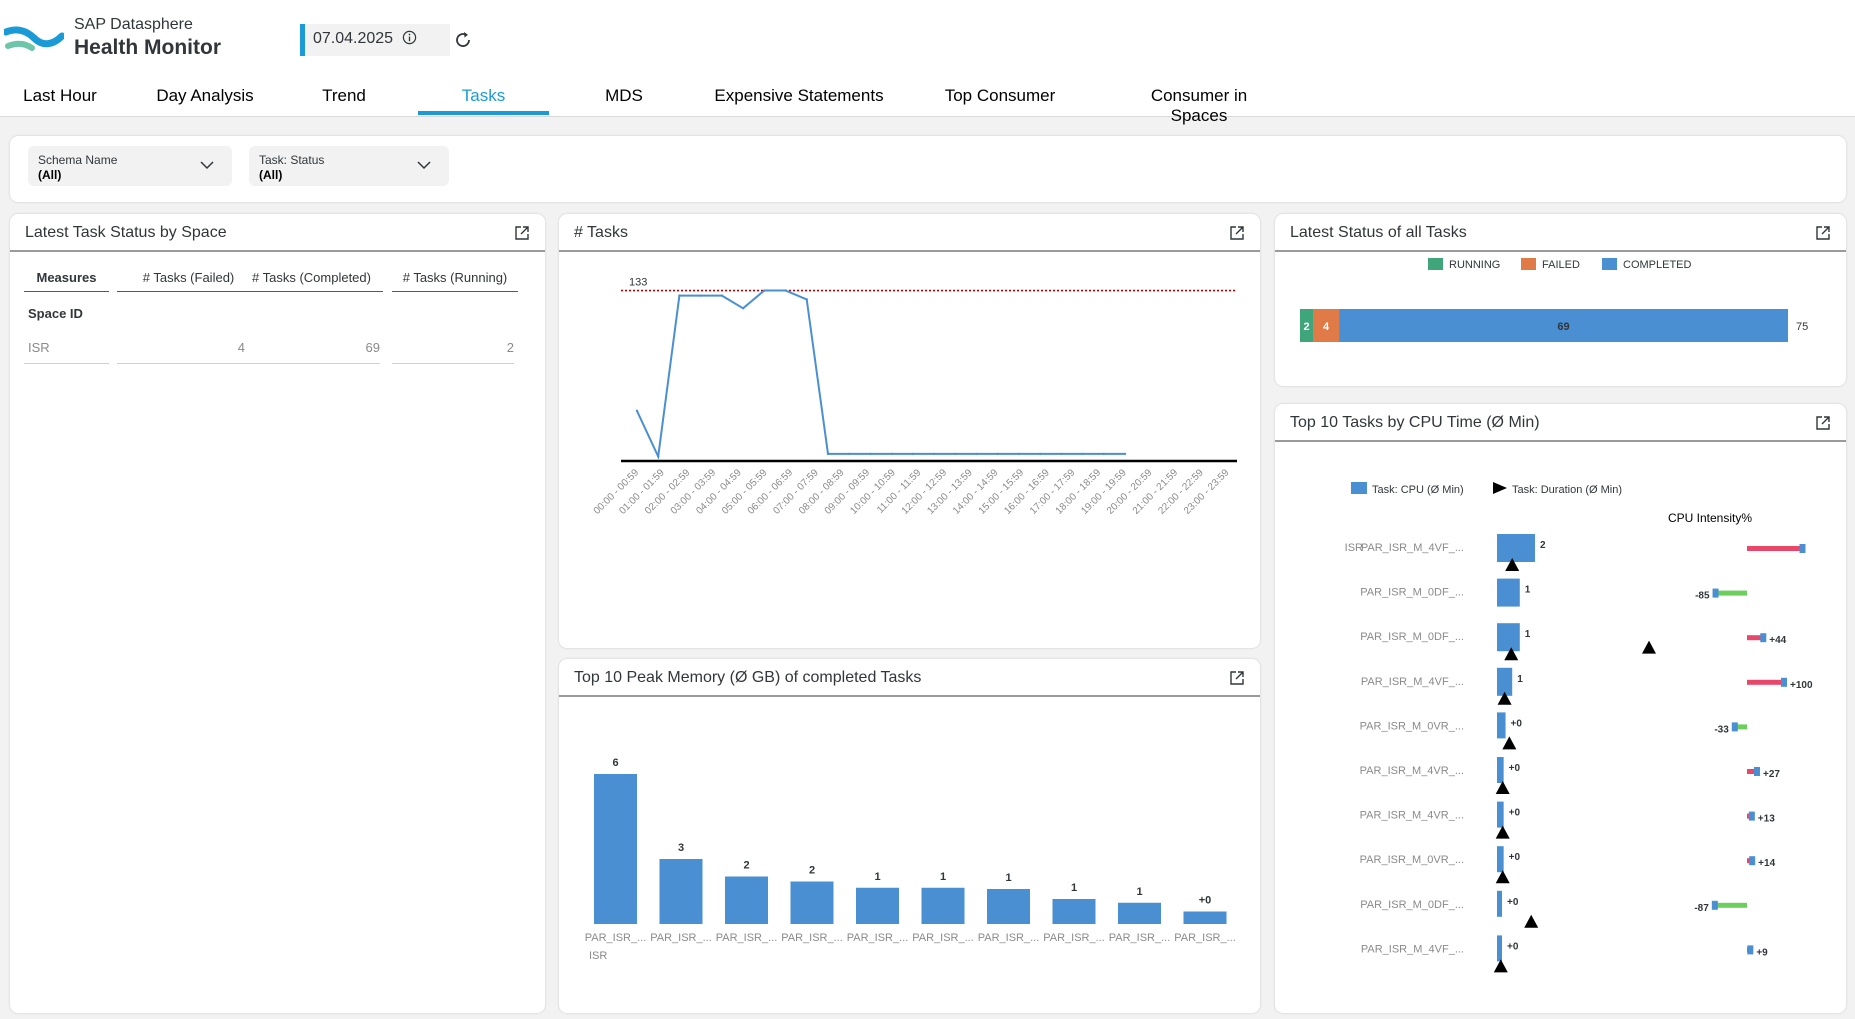 The width and height of the screenshot is (1855, 1019). I want to click on group-label: ISR, so click(598, 956).